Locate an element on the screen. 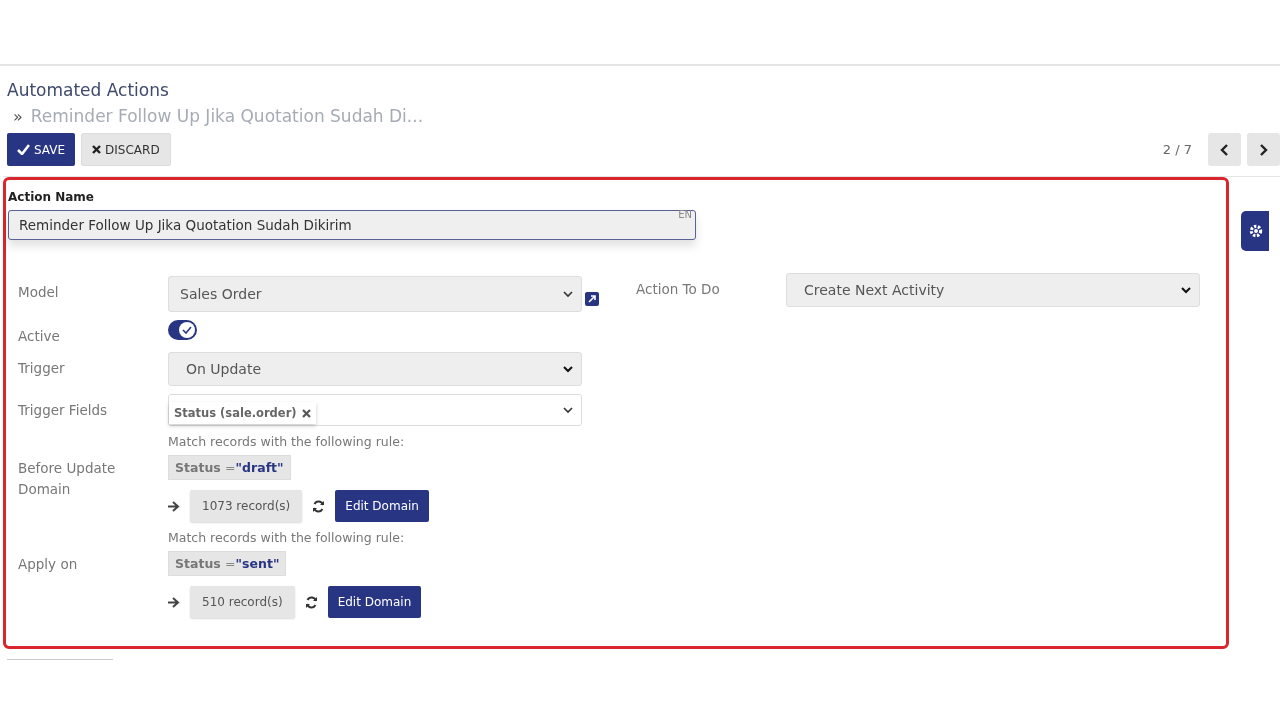 This screenshot has height=720, width=1280. next-button is located at coordinates (1263, 149).